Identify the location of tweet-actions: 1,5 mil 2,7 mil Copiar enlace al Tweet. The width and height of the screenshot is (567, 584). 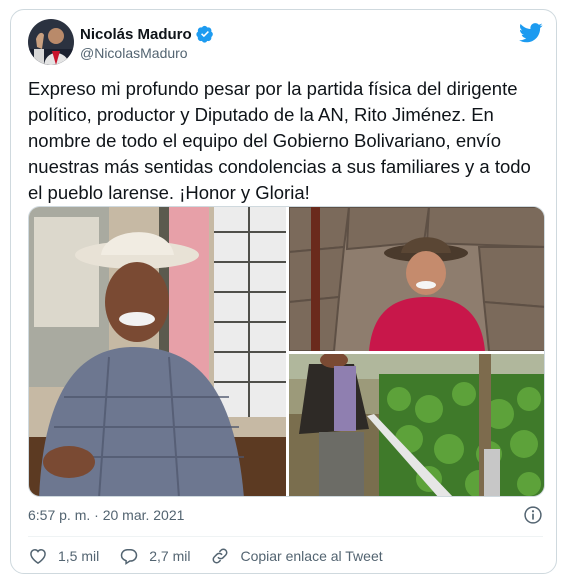
(215, 556).